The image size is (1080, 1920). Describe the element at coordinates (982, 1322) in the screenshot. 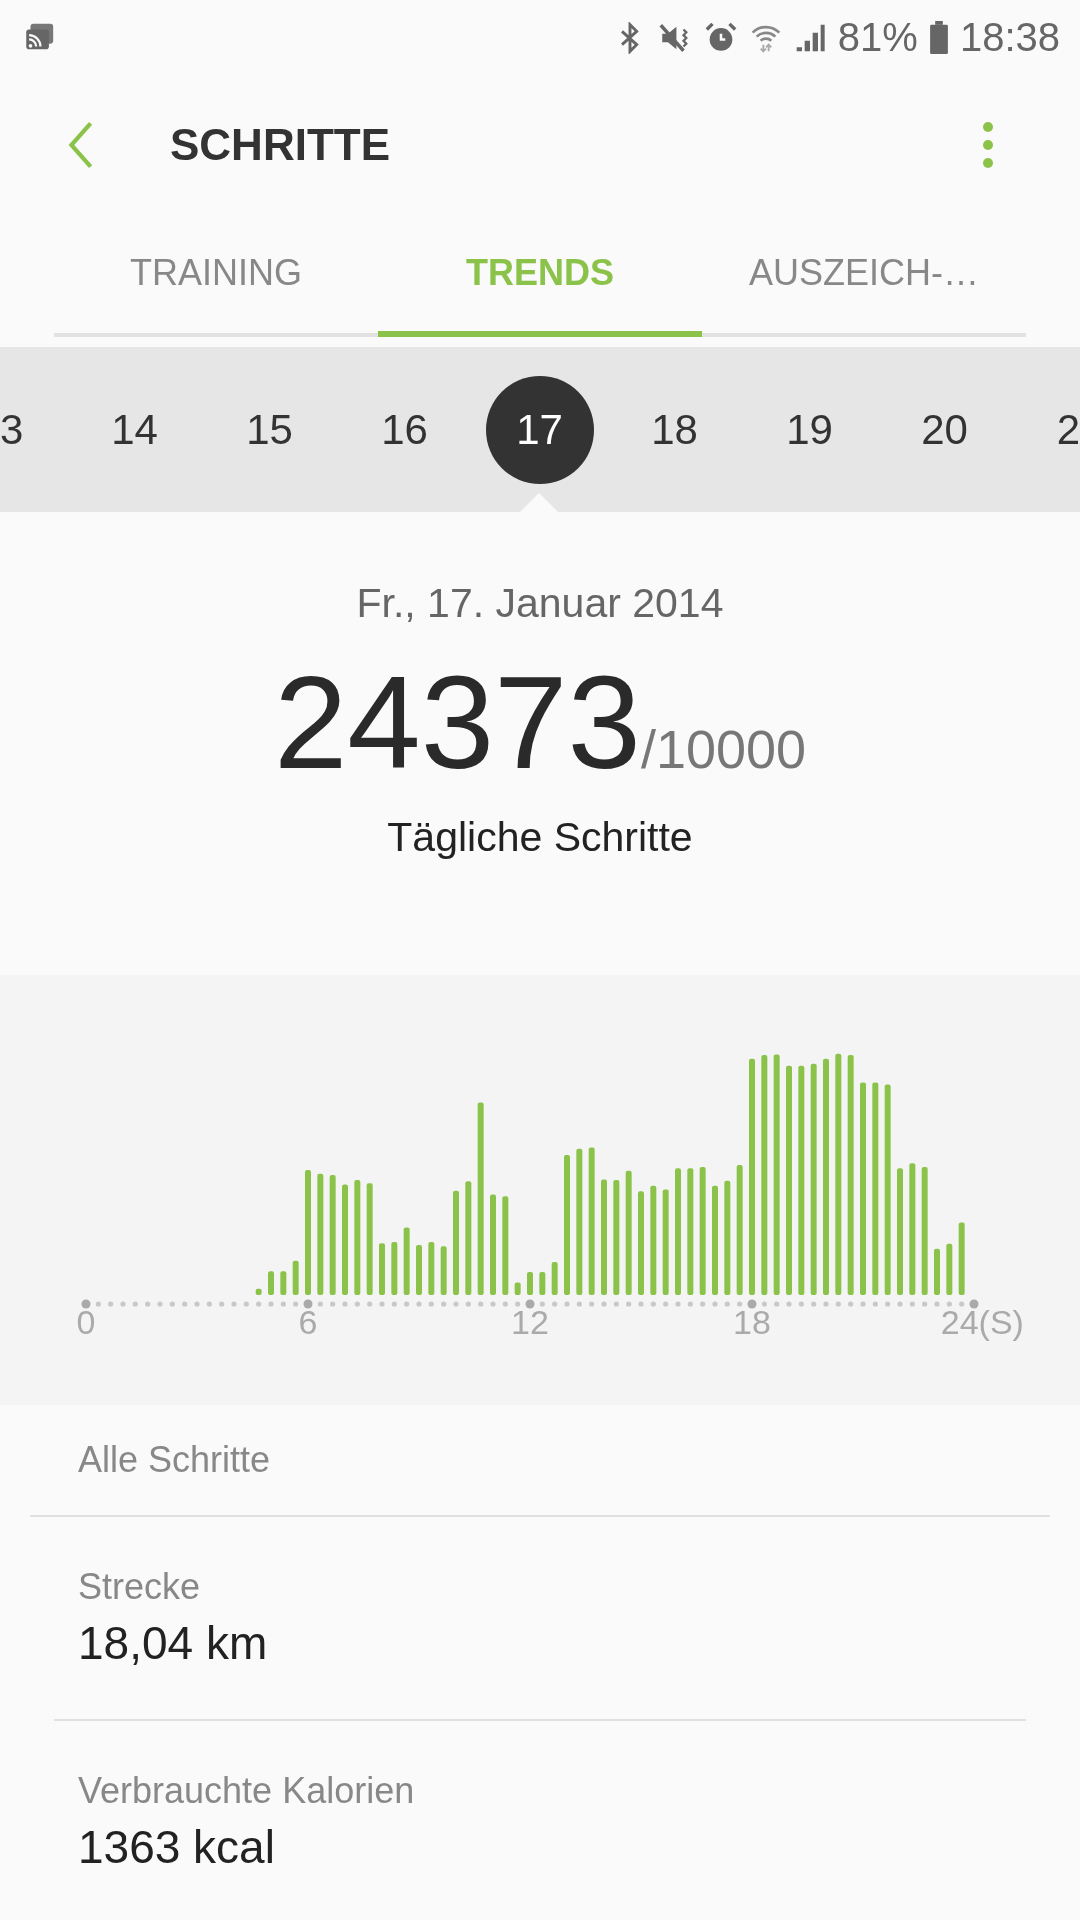

I see `axis-label: 24(S)` at that location.